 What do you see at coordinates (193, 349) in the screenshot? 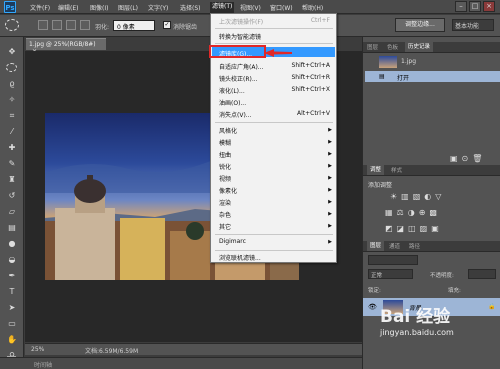
I see `status-bar: 25% 文档:6.59M/6.59M` at bounding box center [193, 349].